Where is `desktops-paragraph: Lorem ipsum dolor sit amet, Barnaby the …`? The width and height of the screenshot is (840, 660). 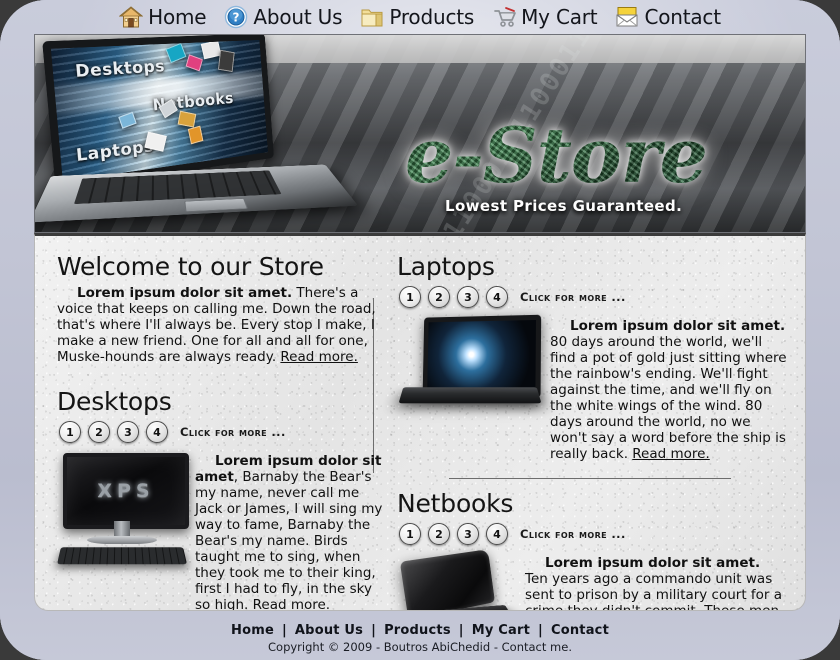
desktops-paragraph: Lorem ipsum dolor sit amet, Barnaby the … is located at coordinates (291, 532).